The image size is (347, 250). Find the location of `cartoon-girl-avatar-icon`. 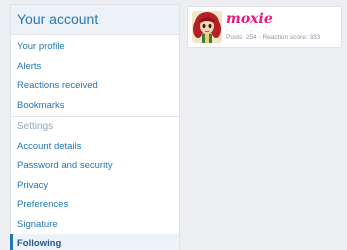

cartoon-girl-avatar-icon is located at coordinates (207, 27).